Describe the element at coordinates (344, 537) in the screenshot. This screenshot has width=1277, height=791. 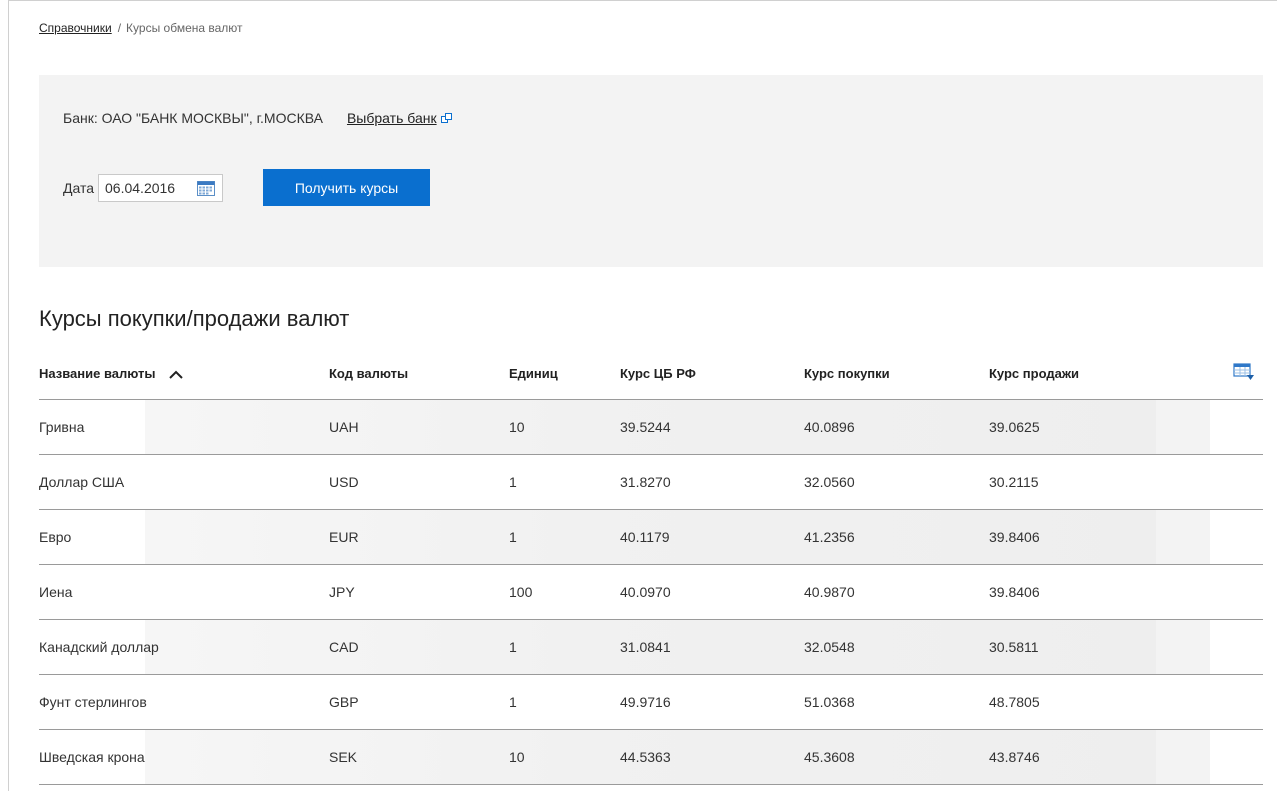
I see `cell-currency-code: EUR` at that location.